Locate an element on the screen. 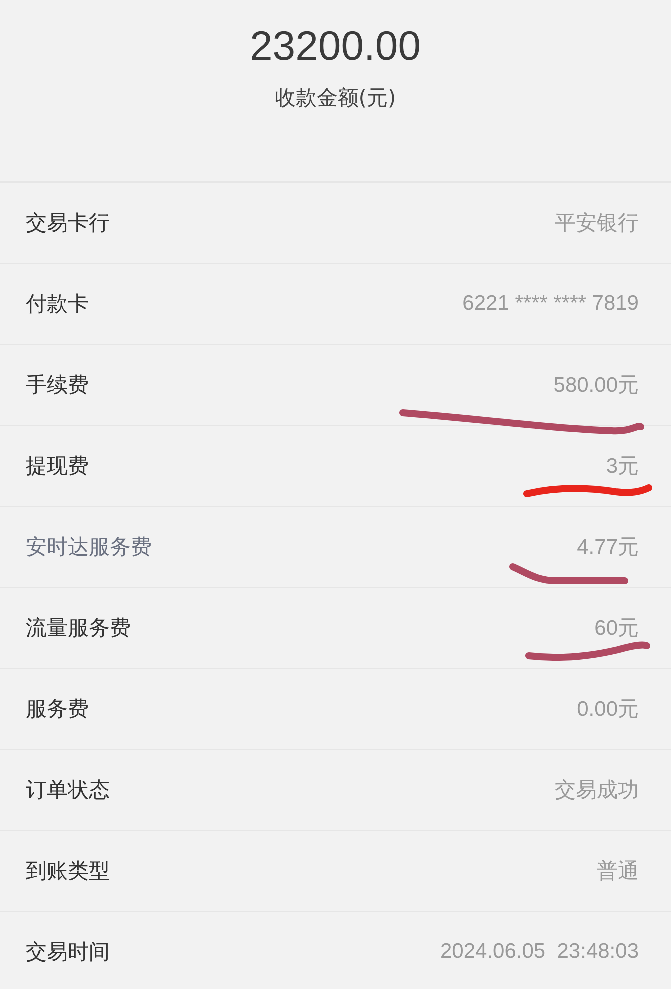 Image resolution: width=671 pixels, height=989 pixels. field-value: 交易成功 is located at coordinates (597, 791).